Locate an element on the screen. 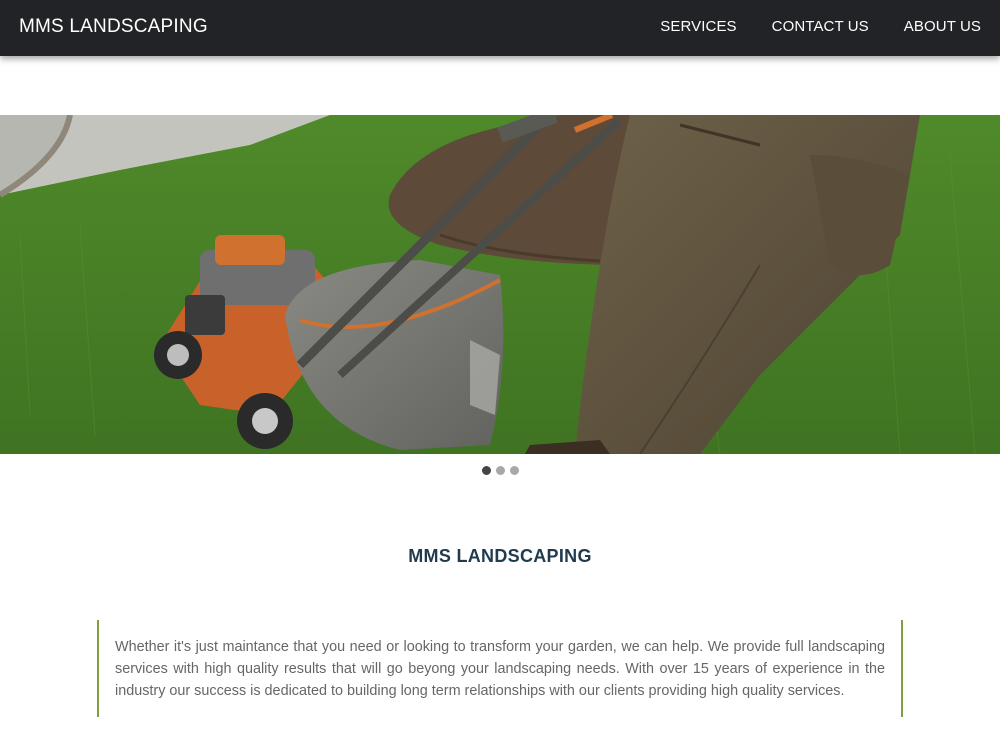 The width and height of the screenshot is (1000, 736). carousel-indicators is located at coordinates (500, 470).